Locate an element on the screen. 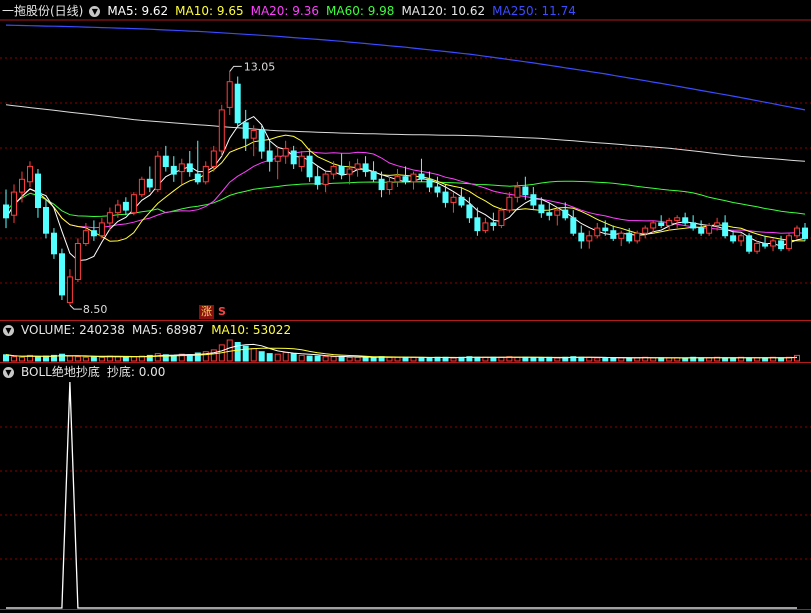 The height and width of the screenshot is (613, 811). volume-panel-header: ▼ VOLUME: 240238 MA5: 68987 MA10: 53022 is located at coordinates (149, 330).